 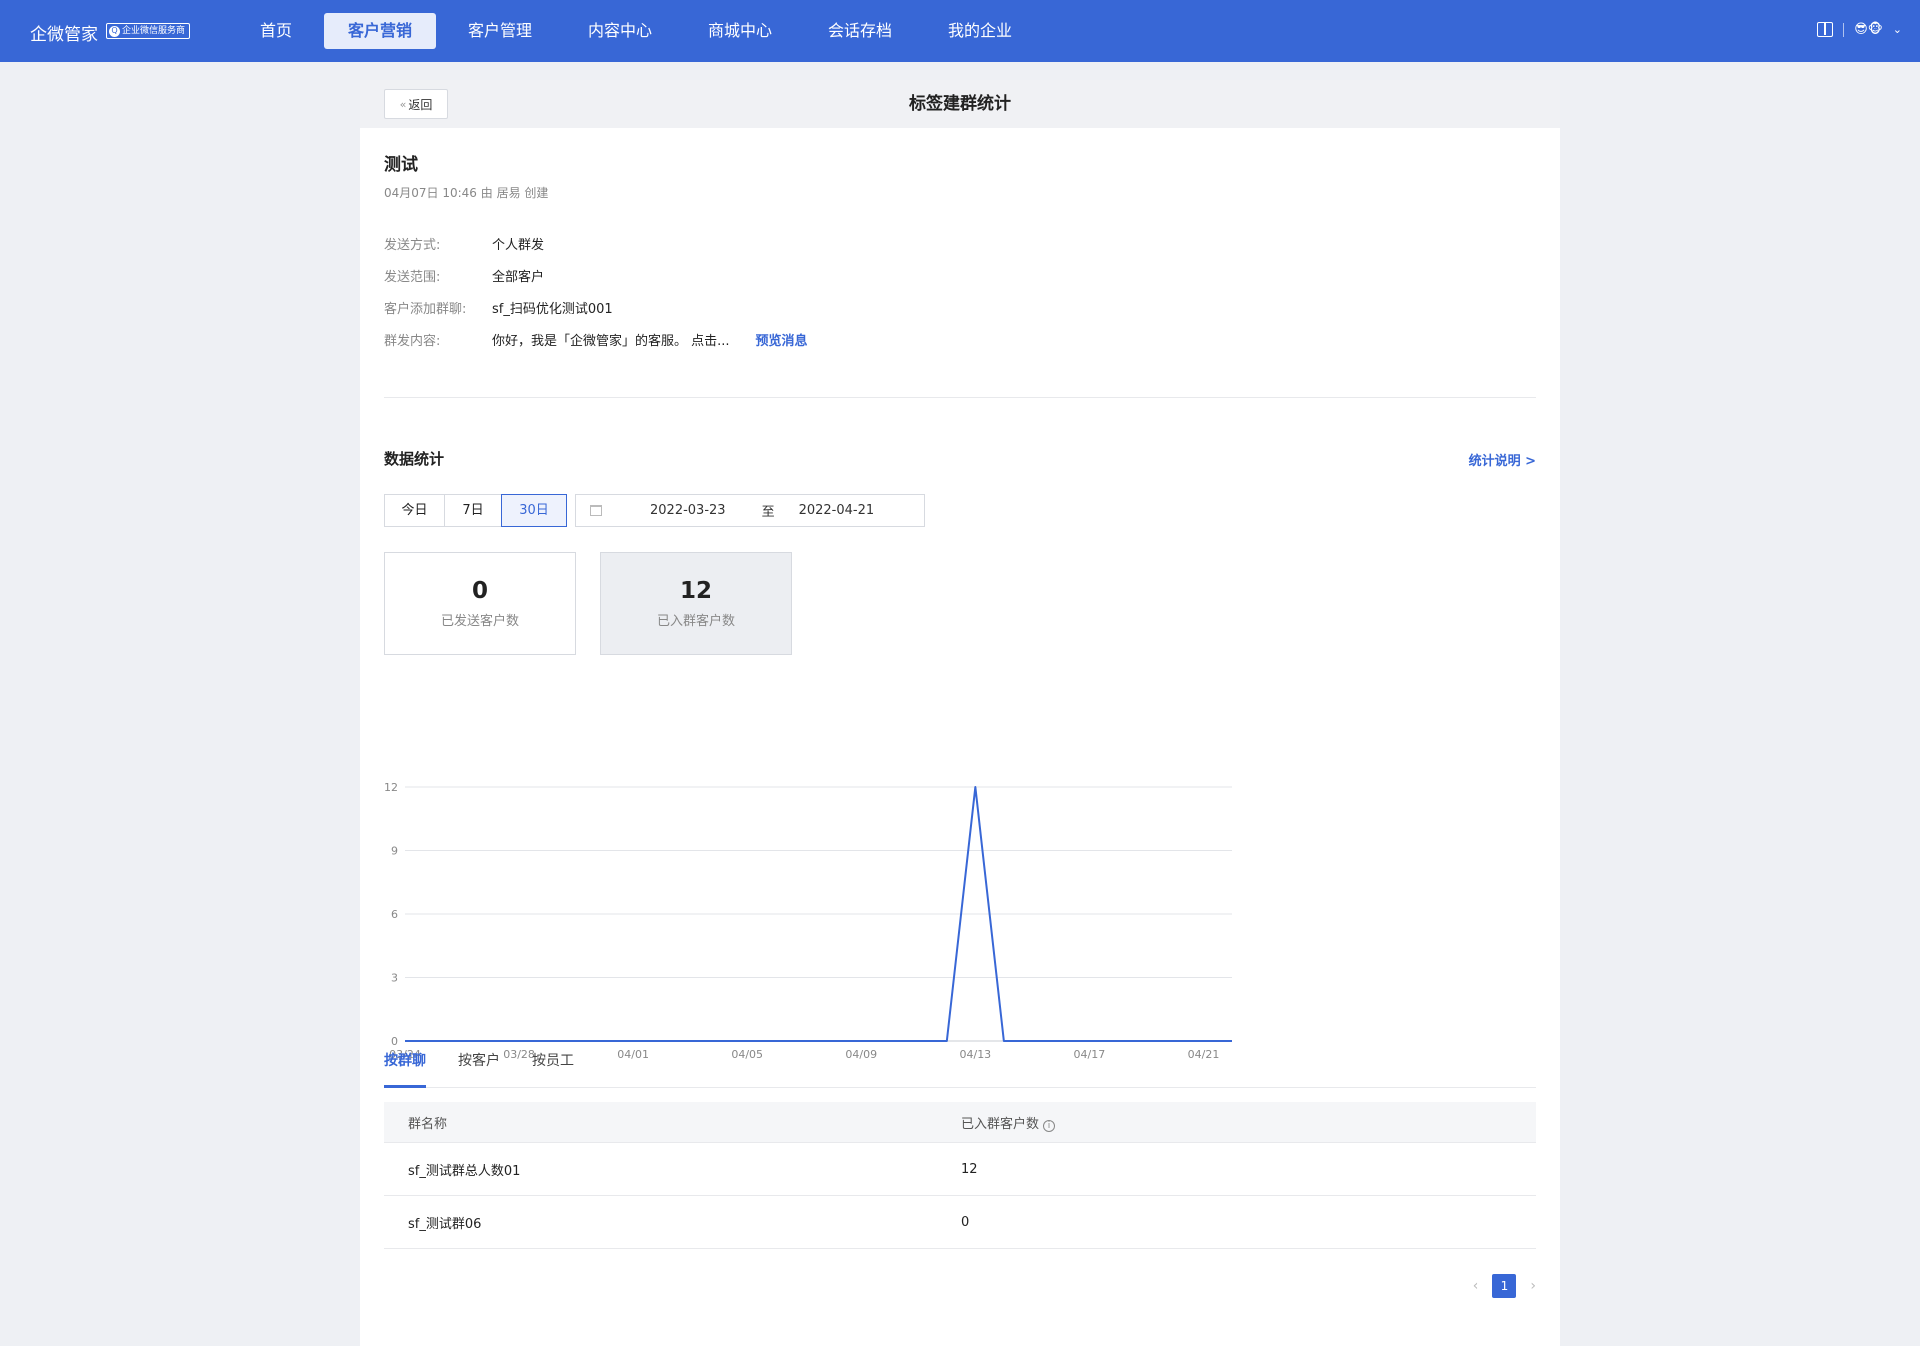 I want to click on stat-card-value: 12, so click(x=695, y=591).